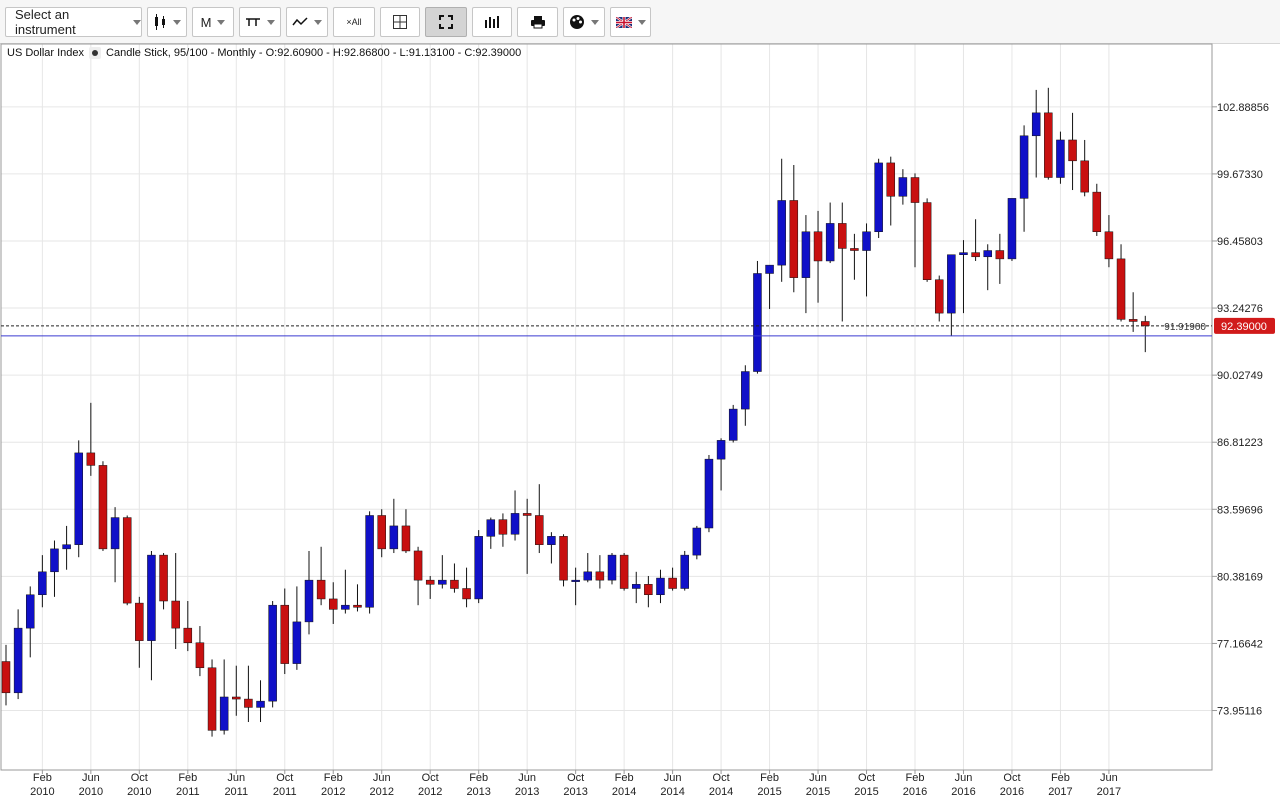 This screenshot has height=800, width=1280. Describe the element at coordinates (478, 792) in the screenshot. I see `x-tick-label-year: 2013` at that location.